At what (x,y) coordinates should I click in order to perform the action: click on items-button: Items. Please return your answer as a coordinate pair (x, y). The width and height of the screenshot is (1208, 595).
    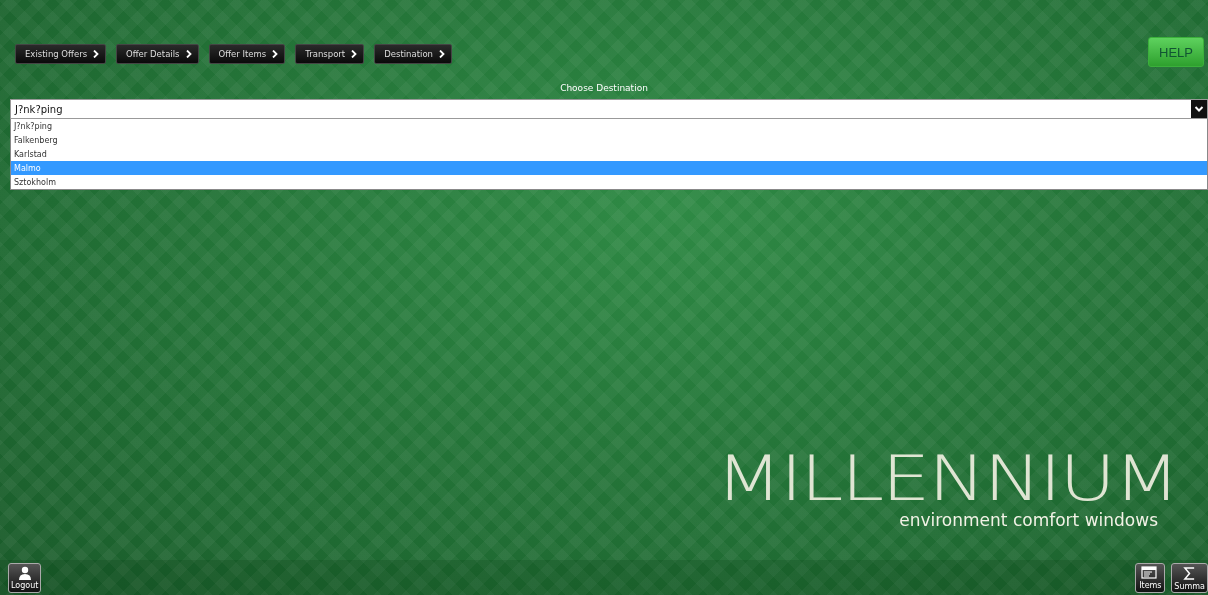
    Looking at the image, I should click on (1150, 578).